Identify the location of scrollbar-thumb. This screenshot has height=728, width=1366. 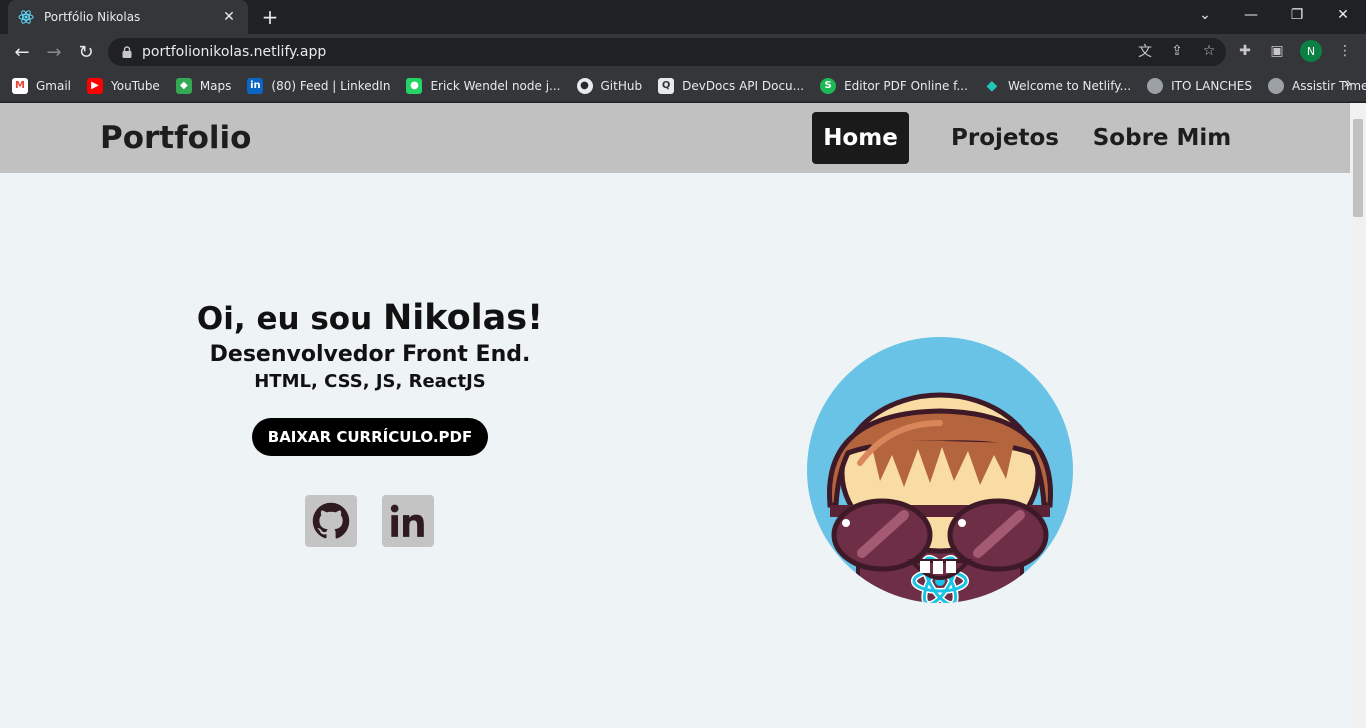
(1358, 168).